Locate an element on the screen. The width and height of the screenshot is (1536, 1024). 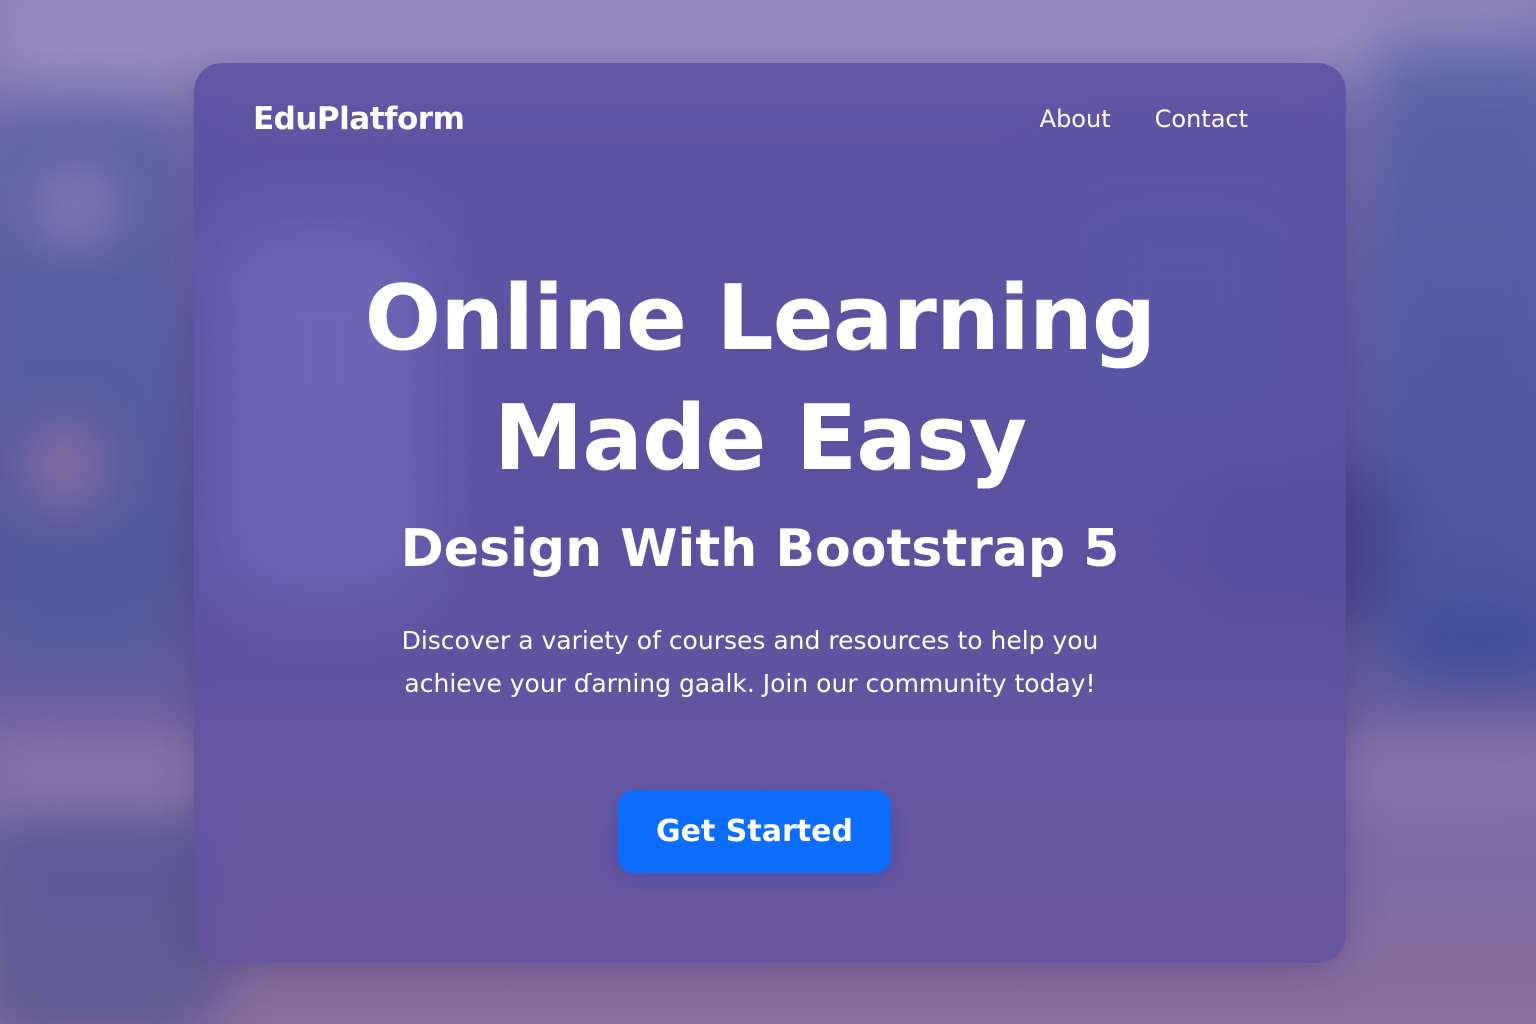
main-nav: About Contact is located at coordinates (1144, 119).